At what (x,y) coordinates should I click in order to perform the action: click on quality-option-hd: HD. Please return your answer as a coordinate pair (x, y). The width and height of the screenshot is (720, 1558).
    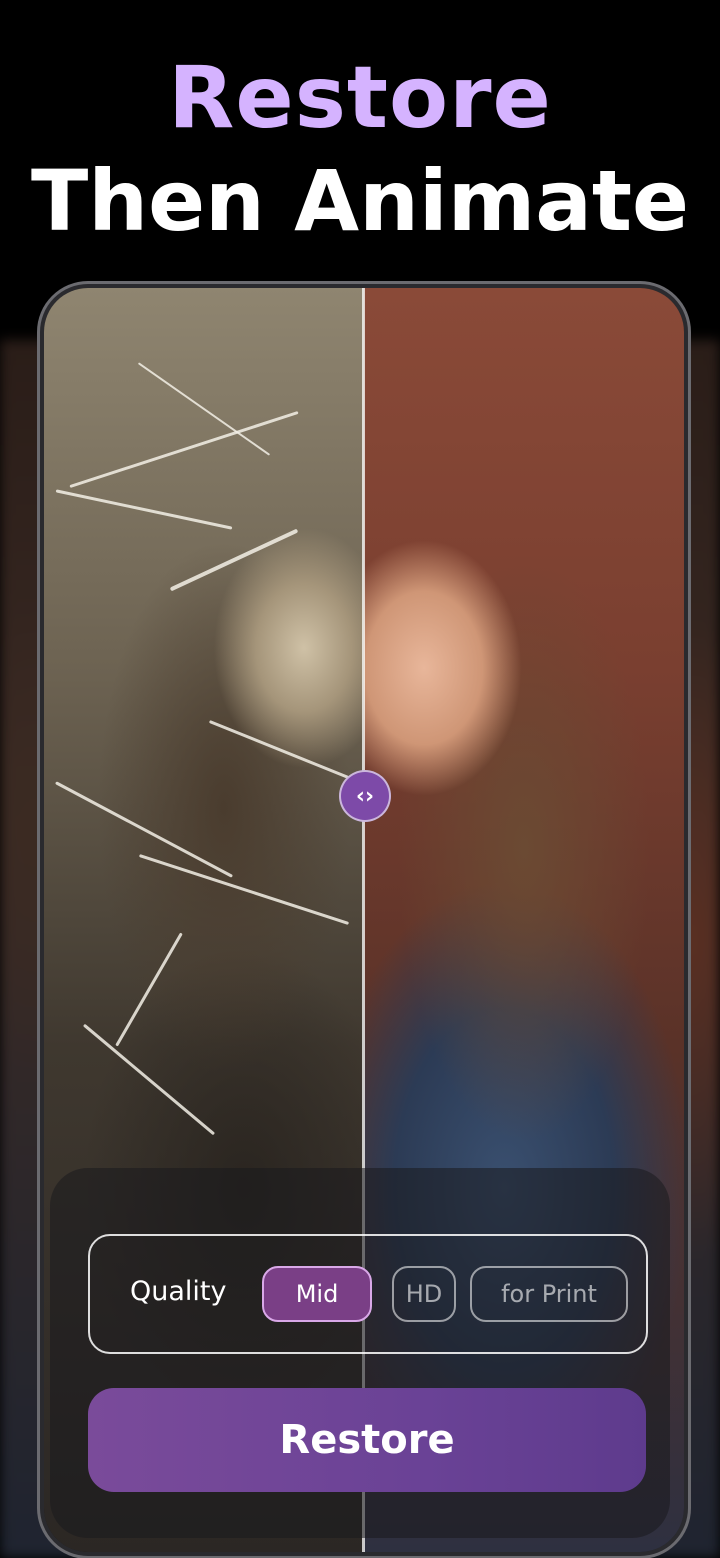
    Looking at the image, I should click on (424, 1294).